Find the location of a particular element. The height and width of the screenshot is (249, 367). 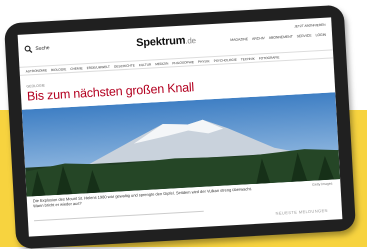

image-credit: Getty Images is located at coordinates (322, 184).